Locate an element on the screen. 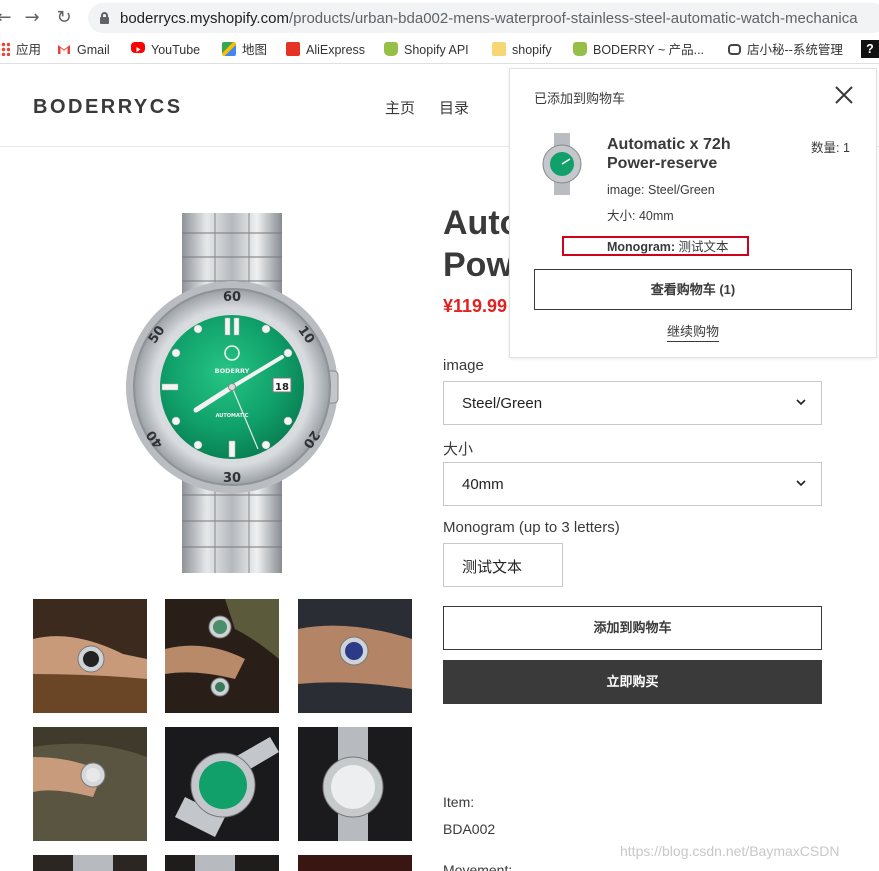 The width and height of the screenshot is (879, 871). bookmark-label: 应用 is located at coordinates (29, 50).